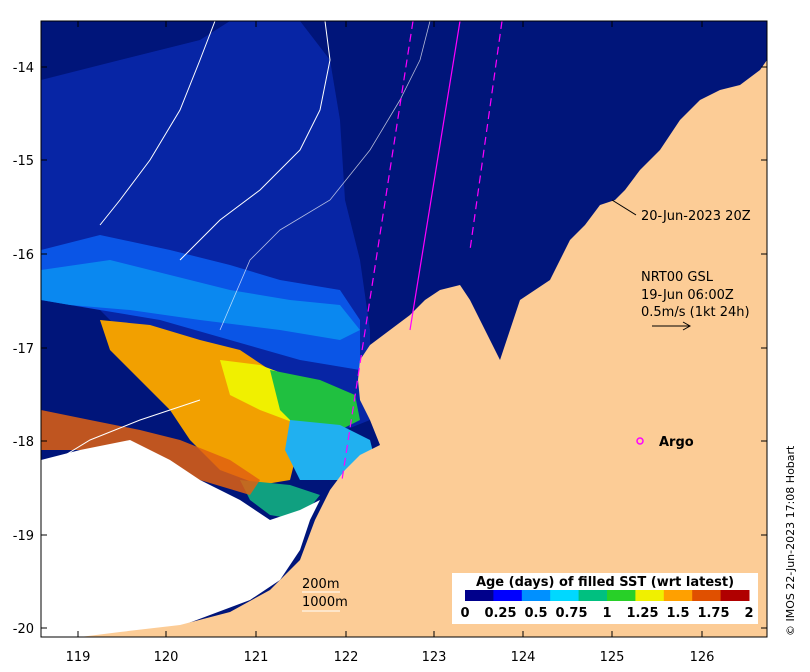  I want to click on current-scale-label: 0.5m/s (1kt 24h), so click(695, 312).